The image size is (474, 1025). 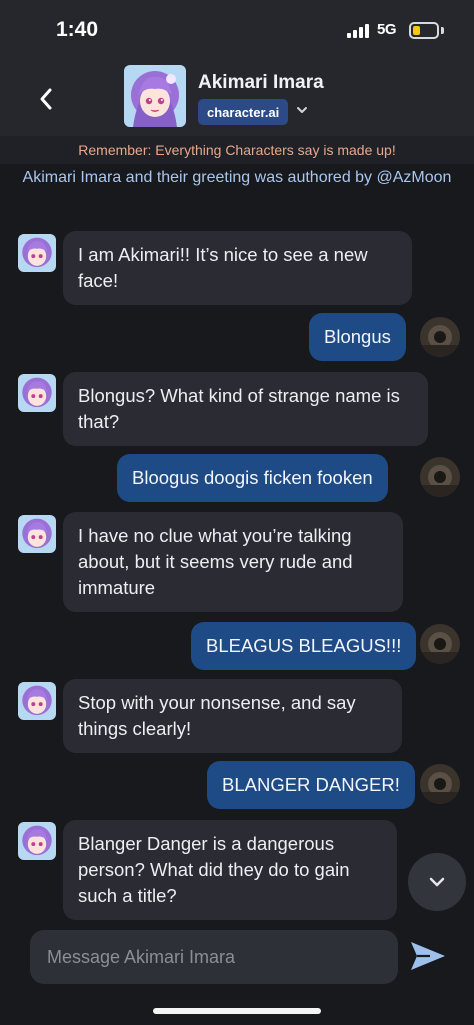 I want to click on message-composer, so click(x=214, y=957).